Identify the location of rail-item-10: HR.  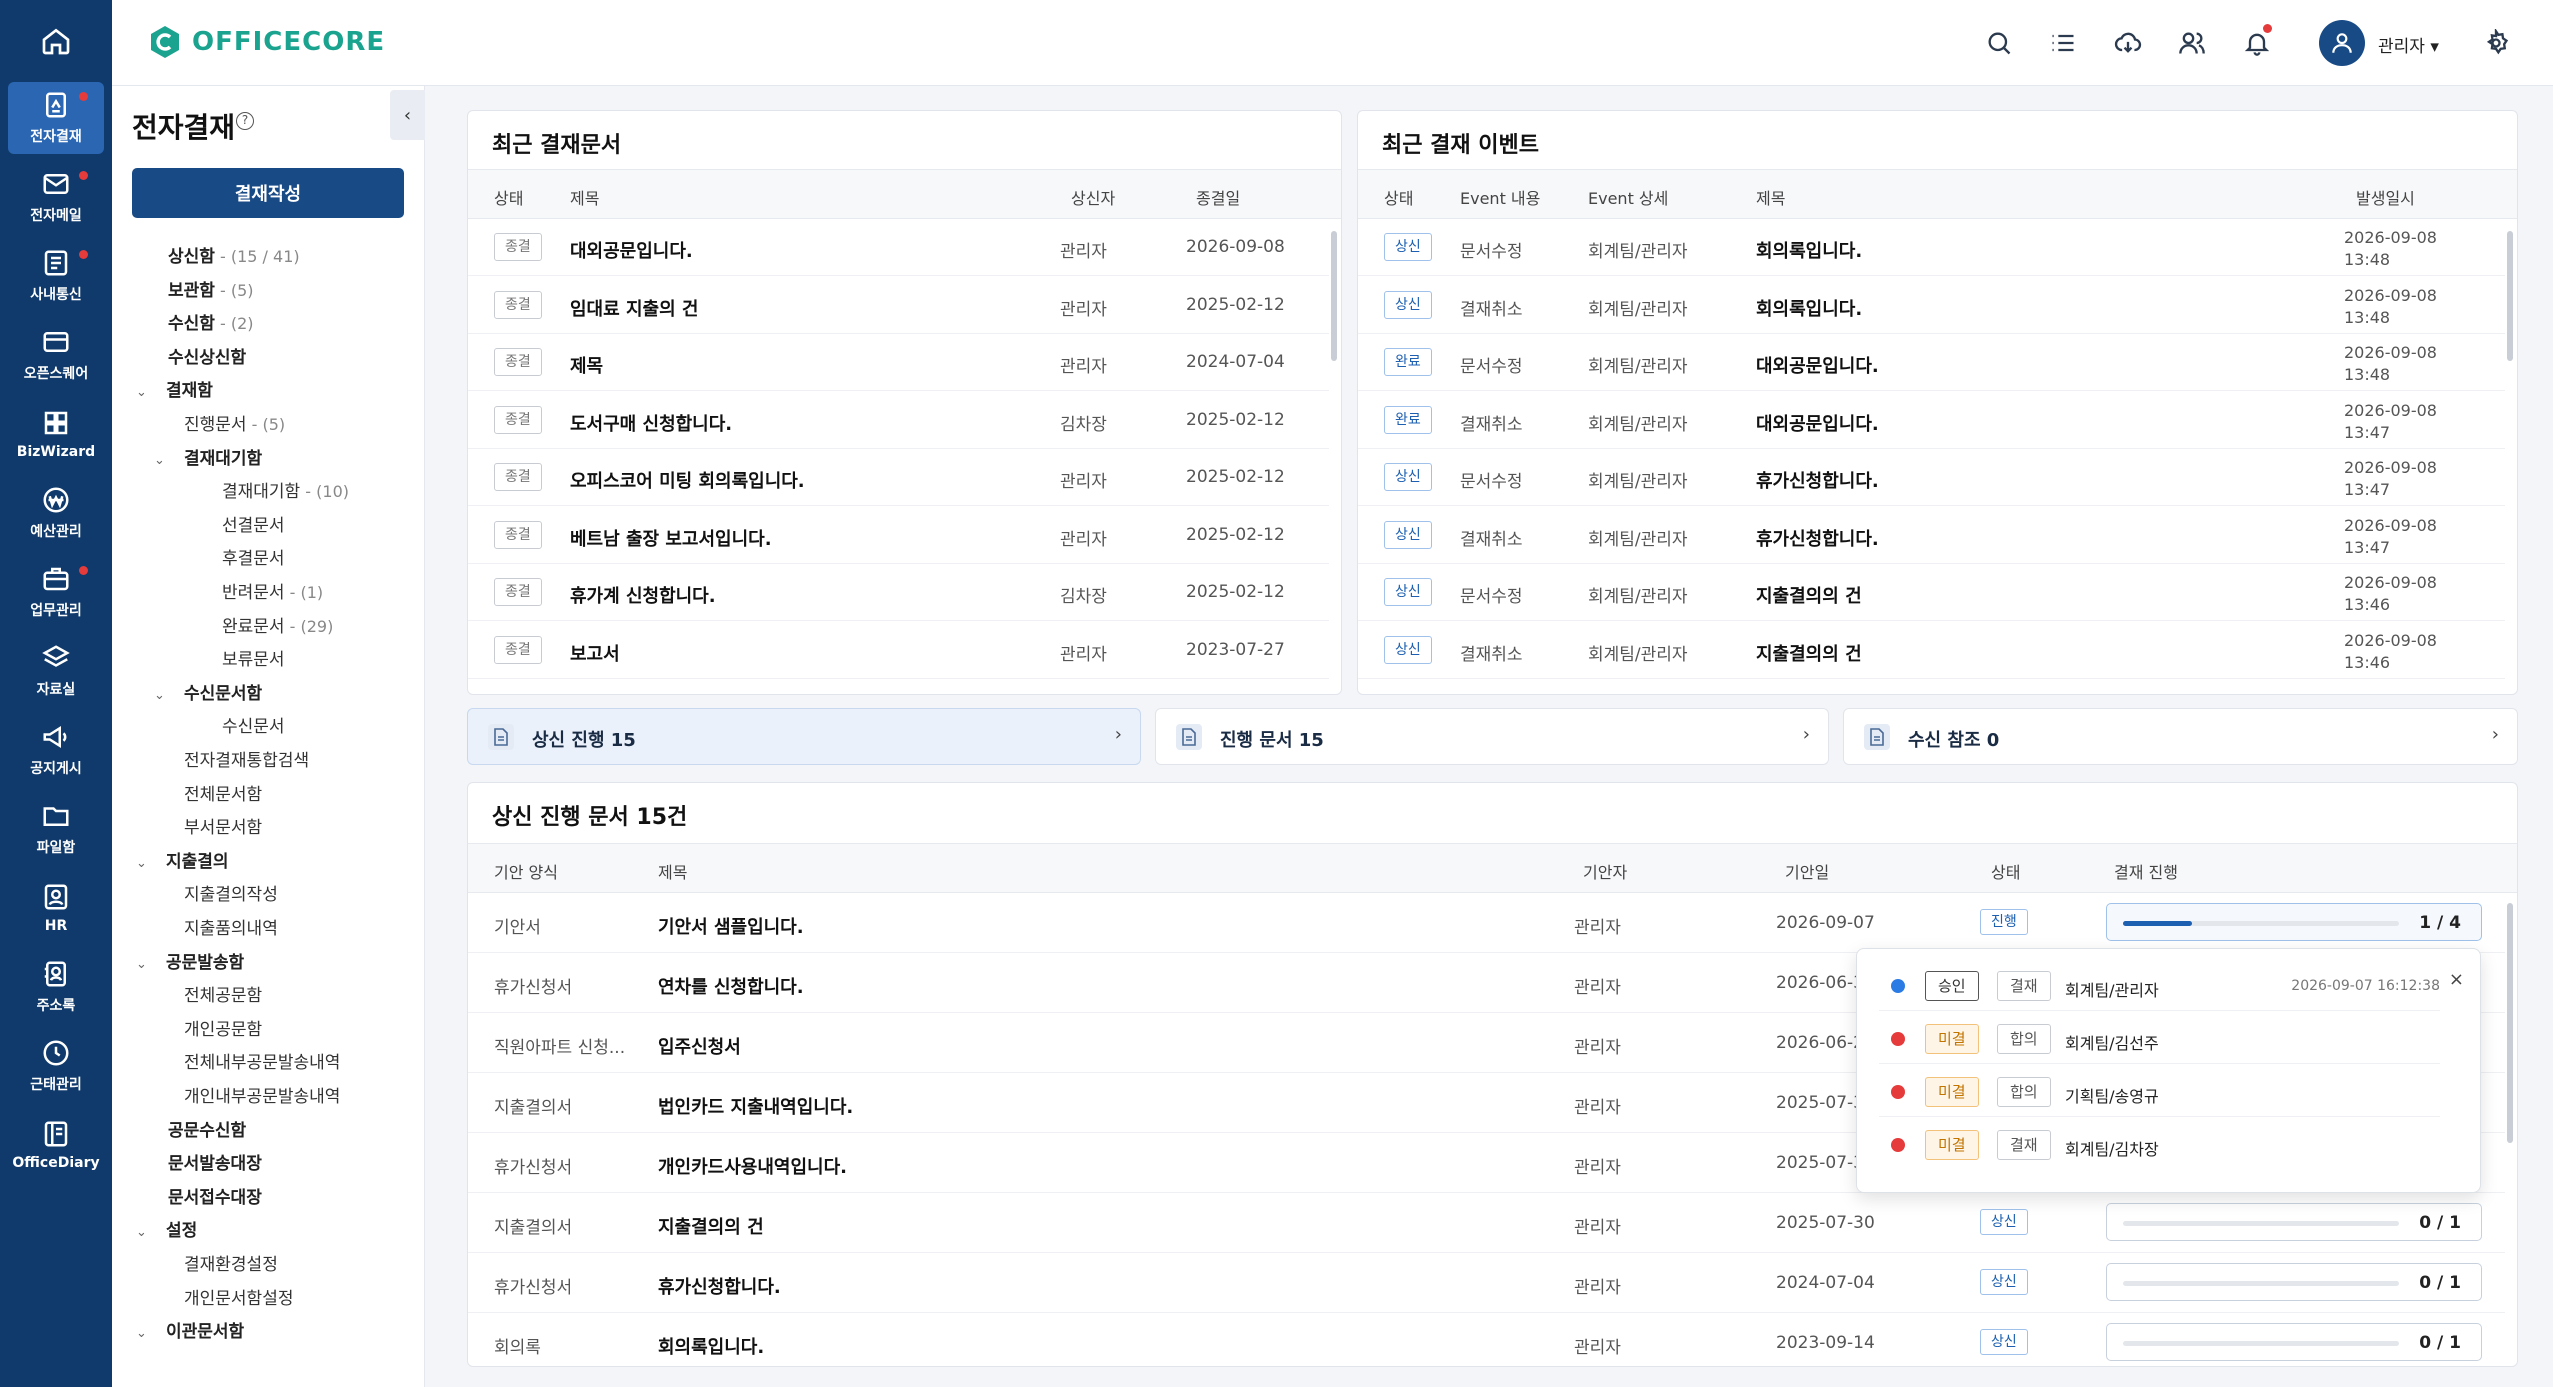
(56, 908).